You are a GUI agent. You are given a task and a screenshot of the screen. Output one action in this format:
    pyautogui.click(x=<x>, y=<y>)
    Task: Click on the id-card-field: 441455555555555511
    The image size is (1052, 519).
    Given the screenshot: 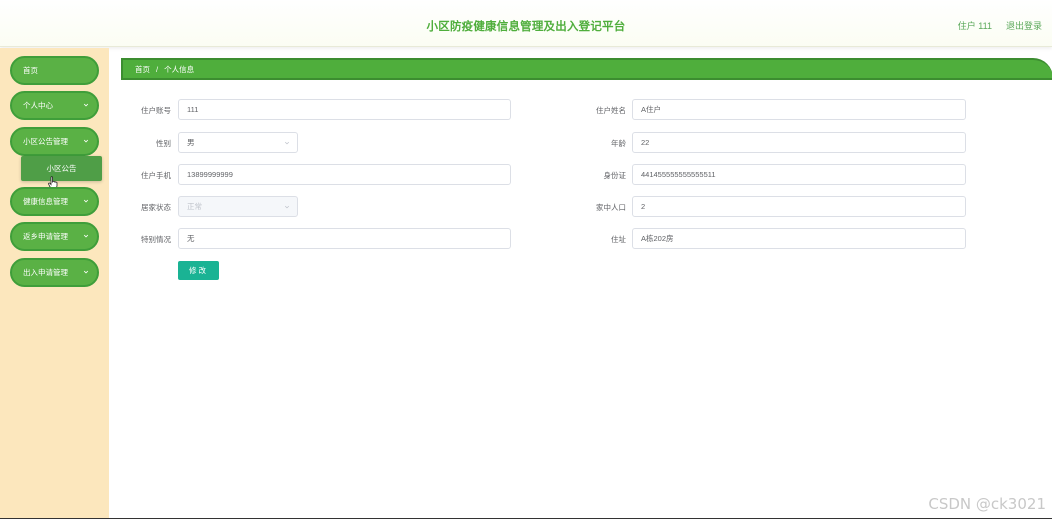 What is the action you would take?
    pyautogui.click(x=799, y=174)
    